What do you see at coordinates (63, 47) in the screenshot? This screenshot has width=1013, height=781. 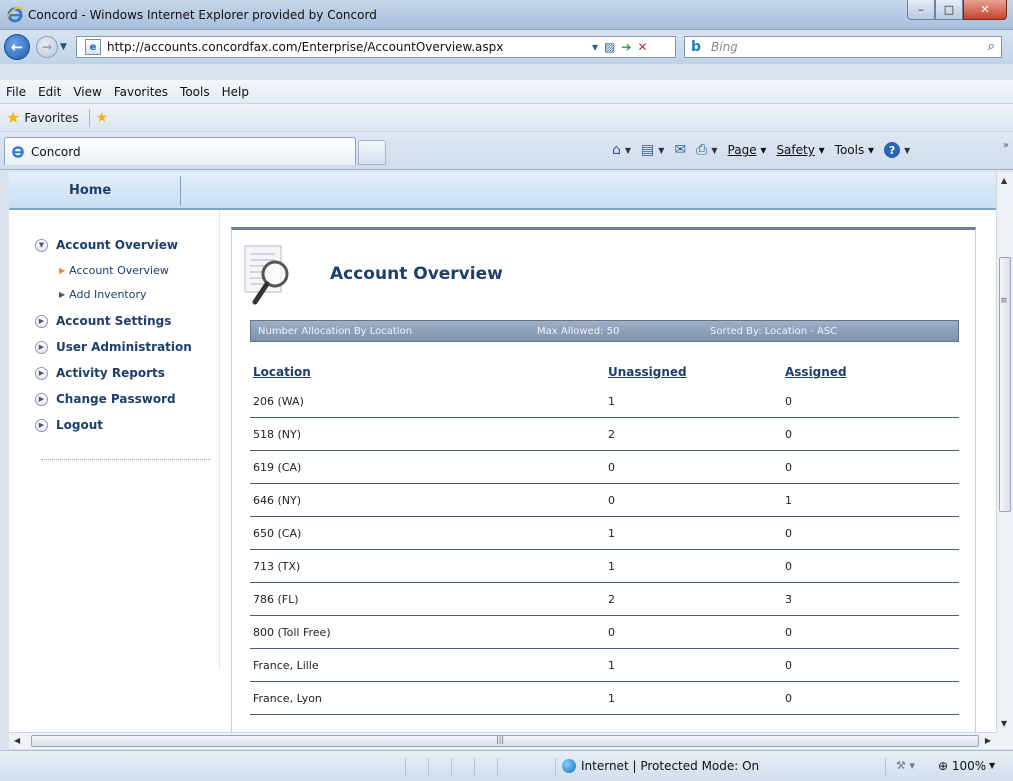 I see `recent-pages-dropdown: ▼` at bounding box center [63, 47].